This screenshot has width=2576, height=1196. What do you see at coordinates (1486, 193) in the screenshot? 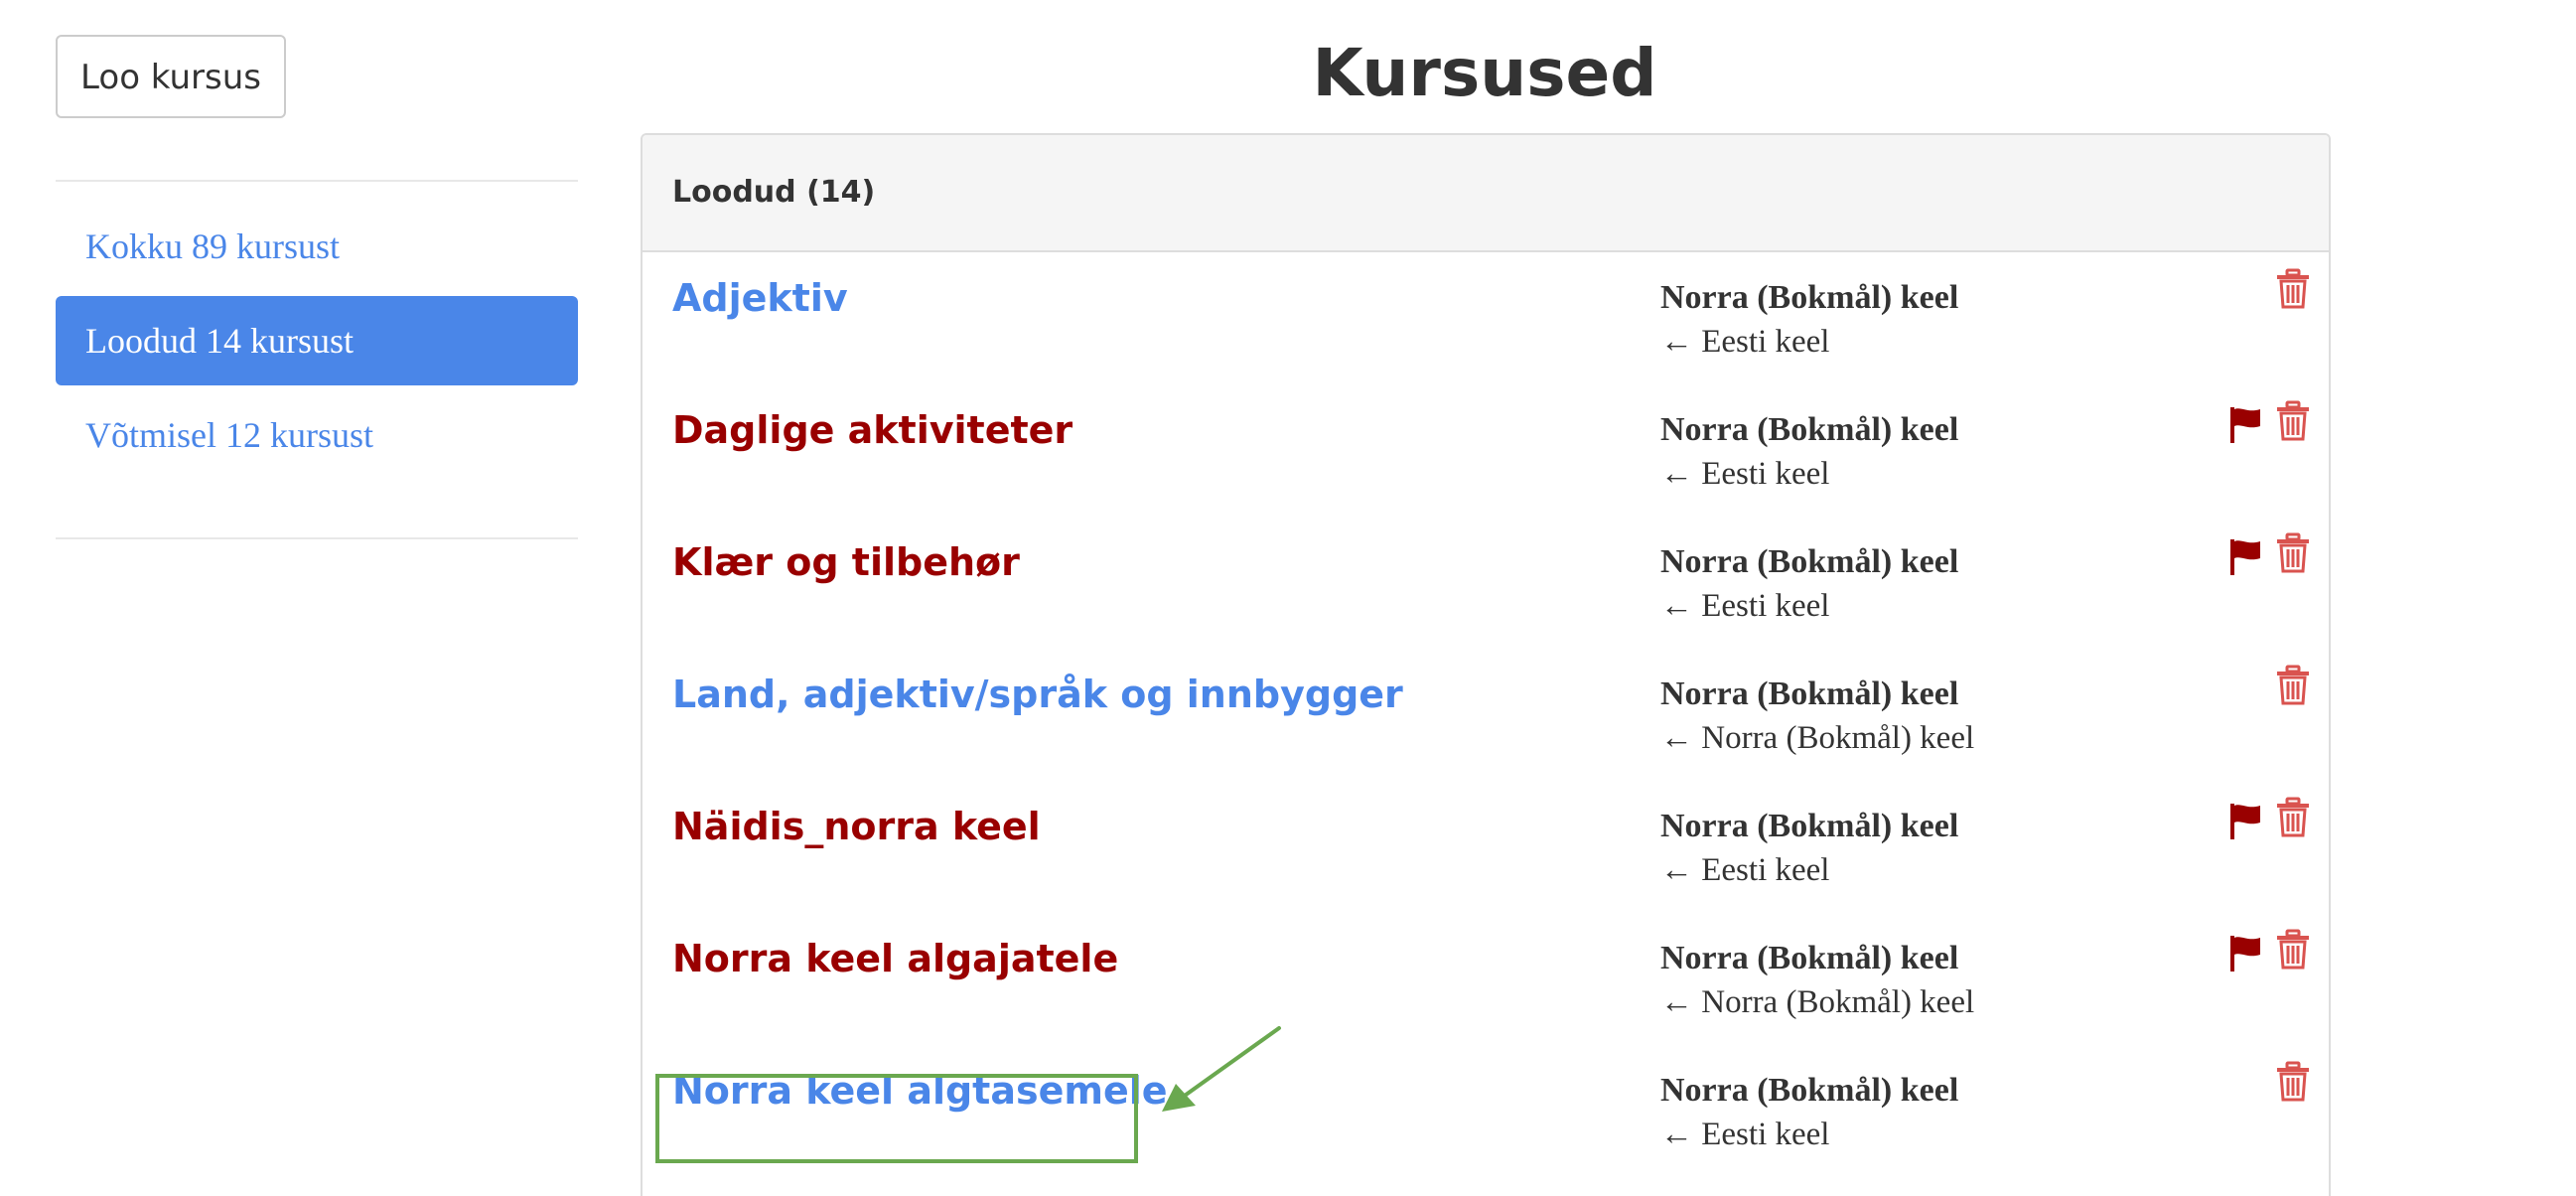
I see `panel-heading: Loodud (14)` at bounding box center [1486, 193].